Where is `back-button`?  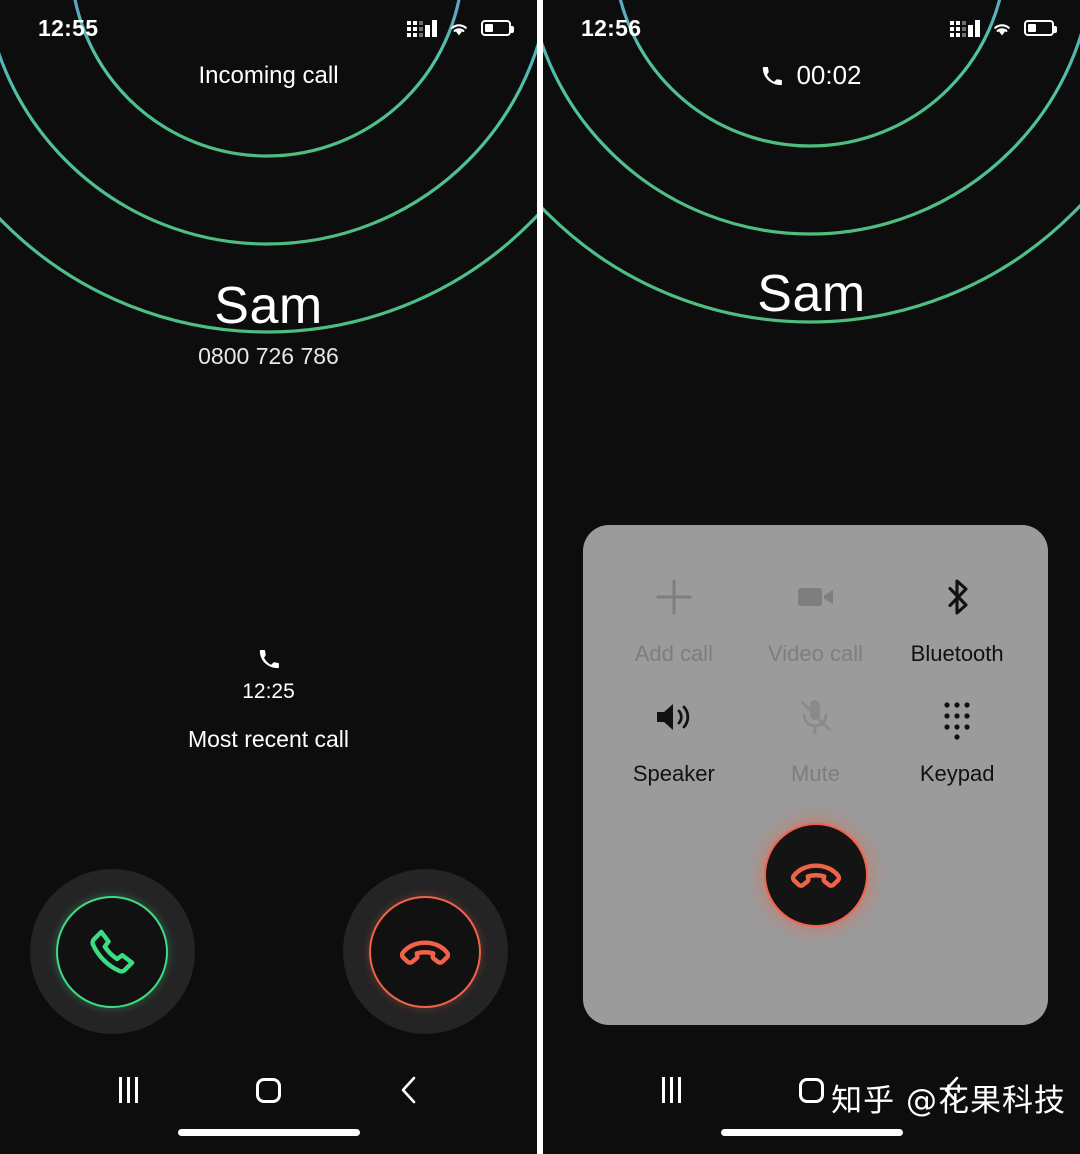 back-button is located at coordinates (409, 1090).